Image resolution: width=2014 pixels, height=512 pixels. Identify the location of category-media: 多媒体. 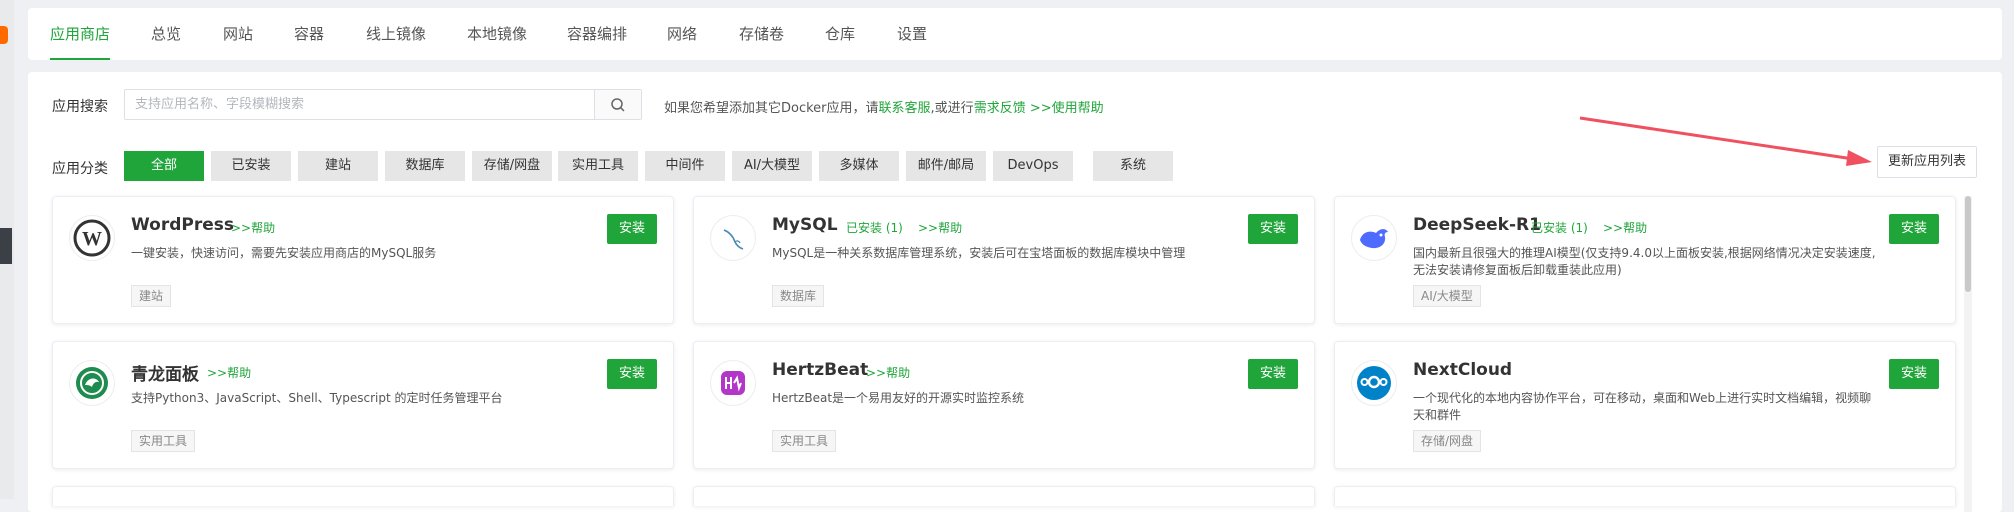
(859, 166).